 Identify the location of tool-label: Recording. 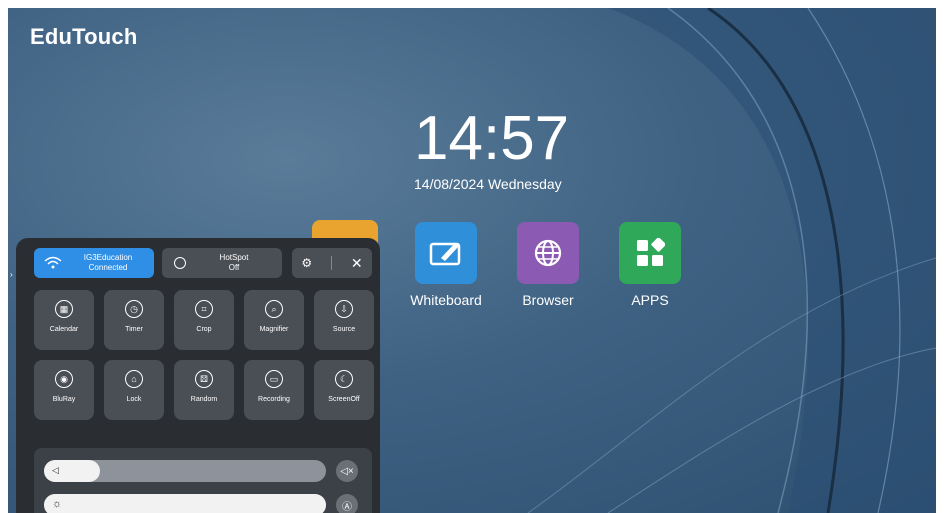
(274, 399).